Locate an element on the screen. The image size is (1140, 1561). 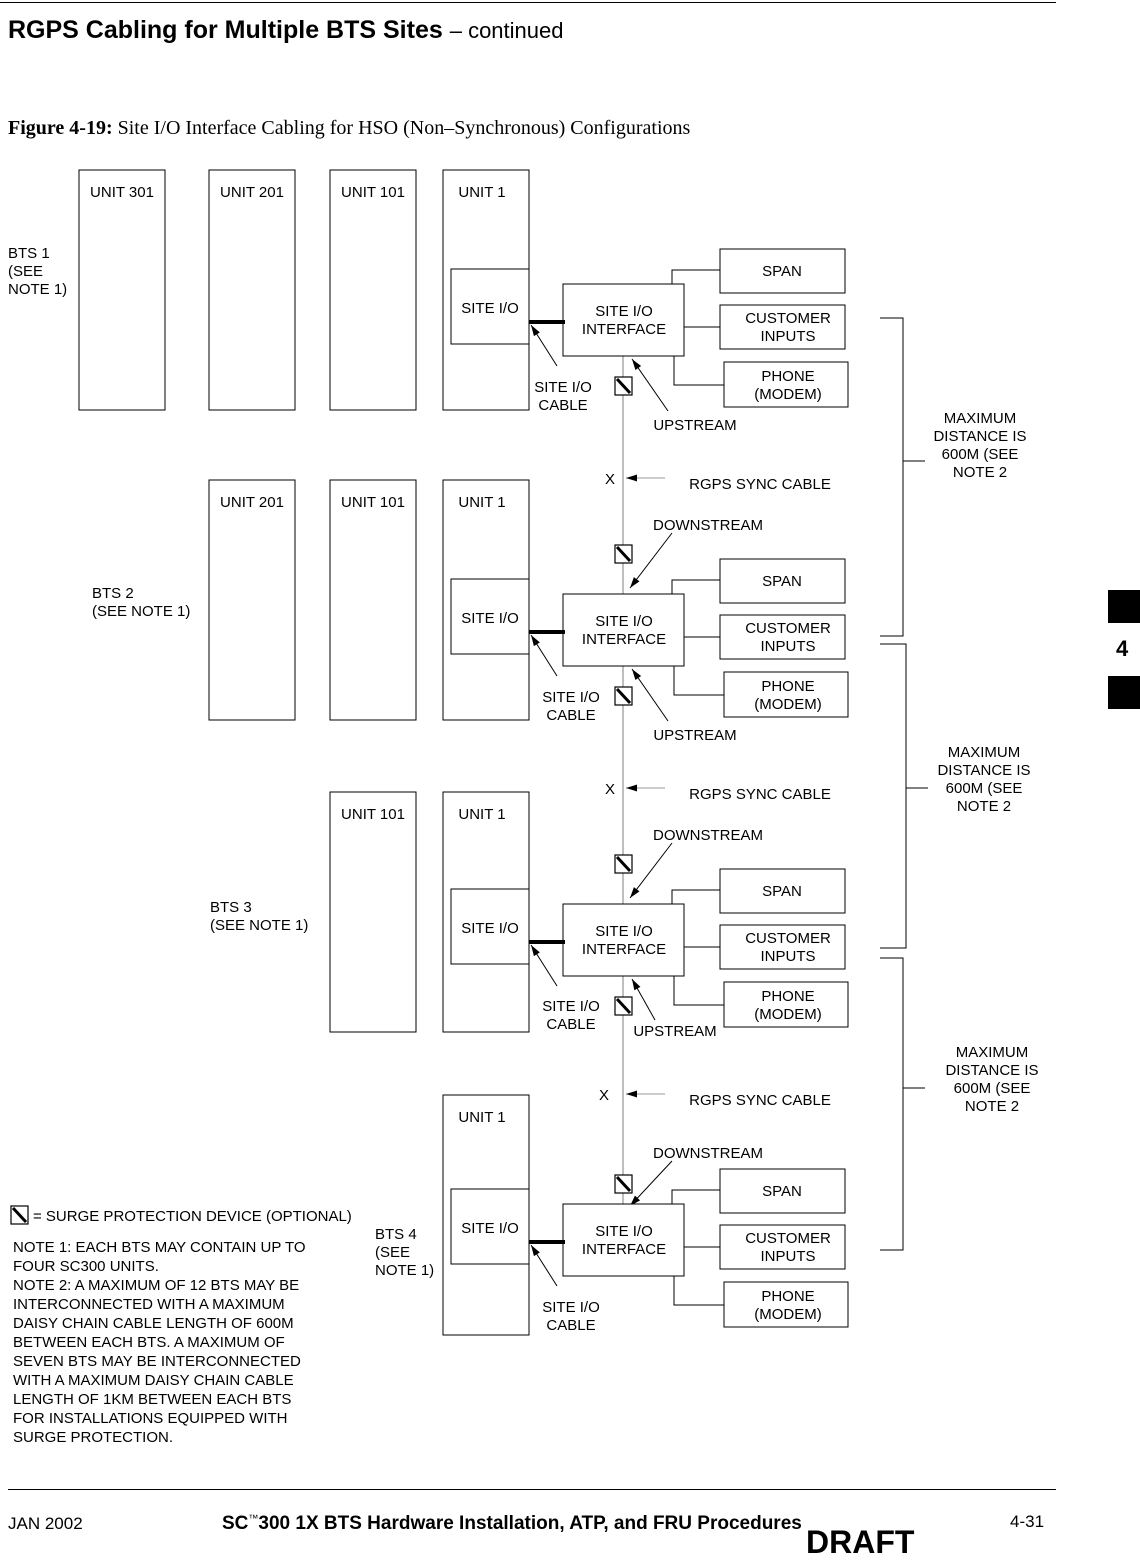
note-line: NOTE 1: EACH BTS MAY CONTAIN UP TO is located at coordinates (159, 1247).